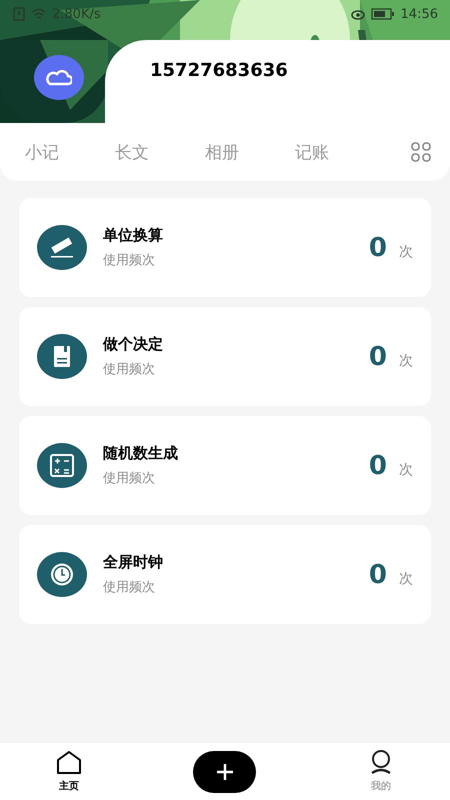 This screenshot has width=450, height=800. Describe the element at coordinates (62, 247) in the screenshot. I see `ruler-icon` at that location.